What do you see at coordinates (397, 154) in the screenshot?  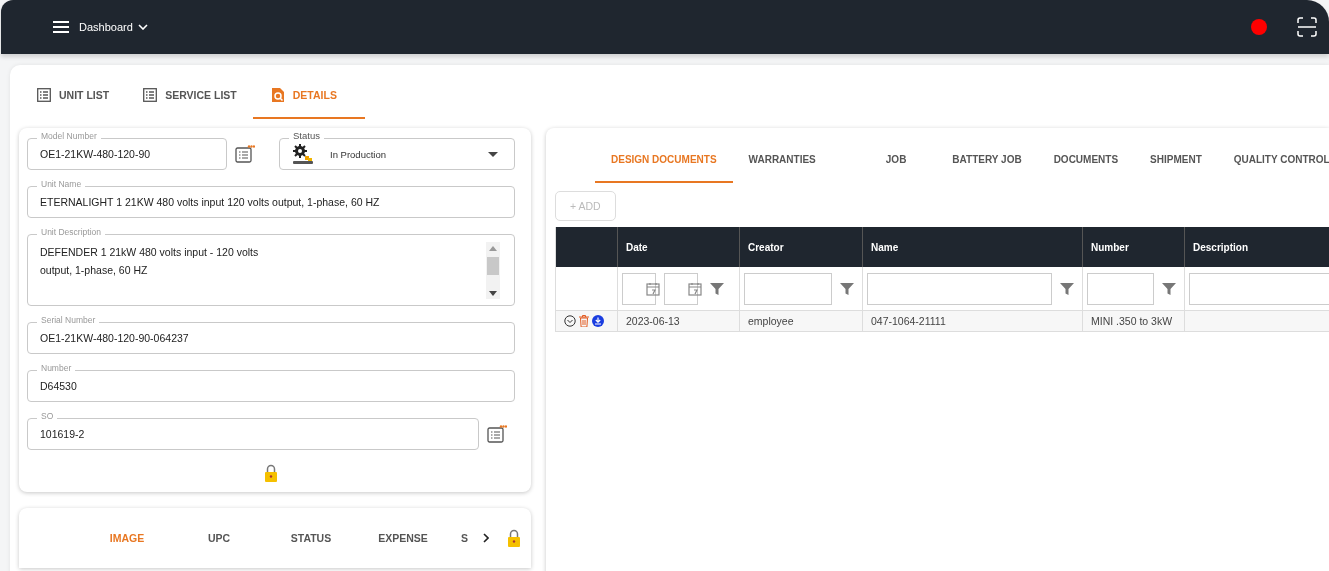 I see `status-select: In Production` at bounding box center [397, 154].